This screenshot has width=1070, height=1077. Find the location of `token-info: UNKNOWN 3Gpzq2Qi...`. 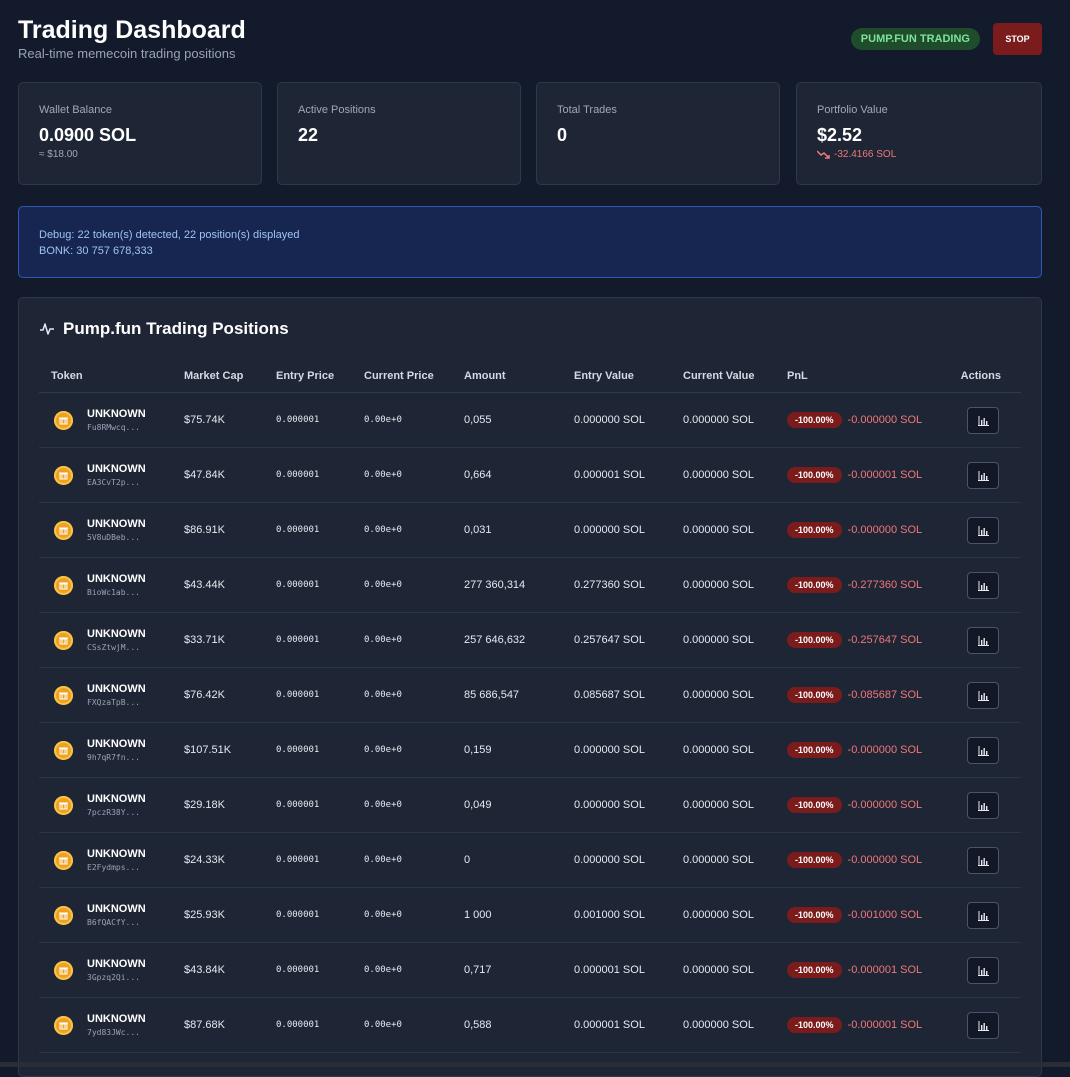

token-info: UNKNOWN 3Gpzq2Qi... is located at coordinates (111, 970).